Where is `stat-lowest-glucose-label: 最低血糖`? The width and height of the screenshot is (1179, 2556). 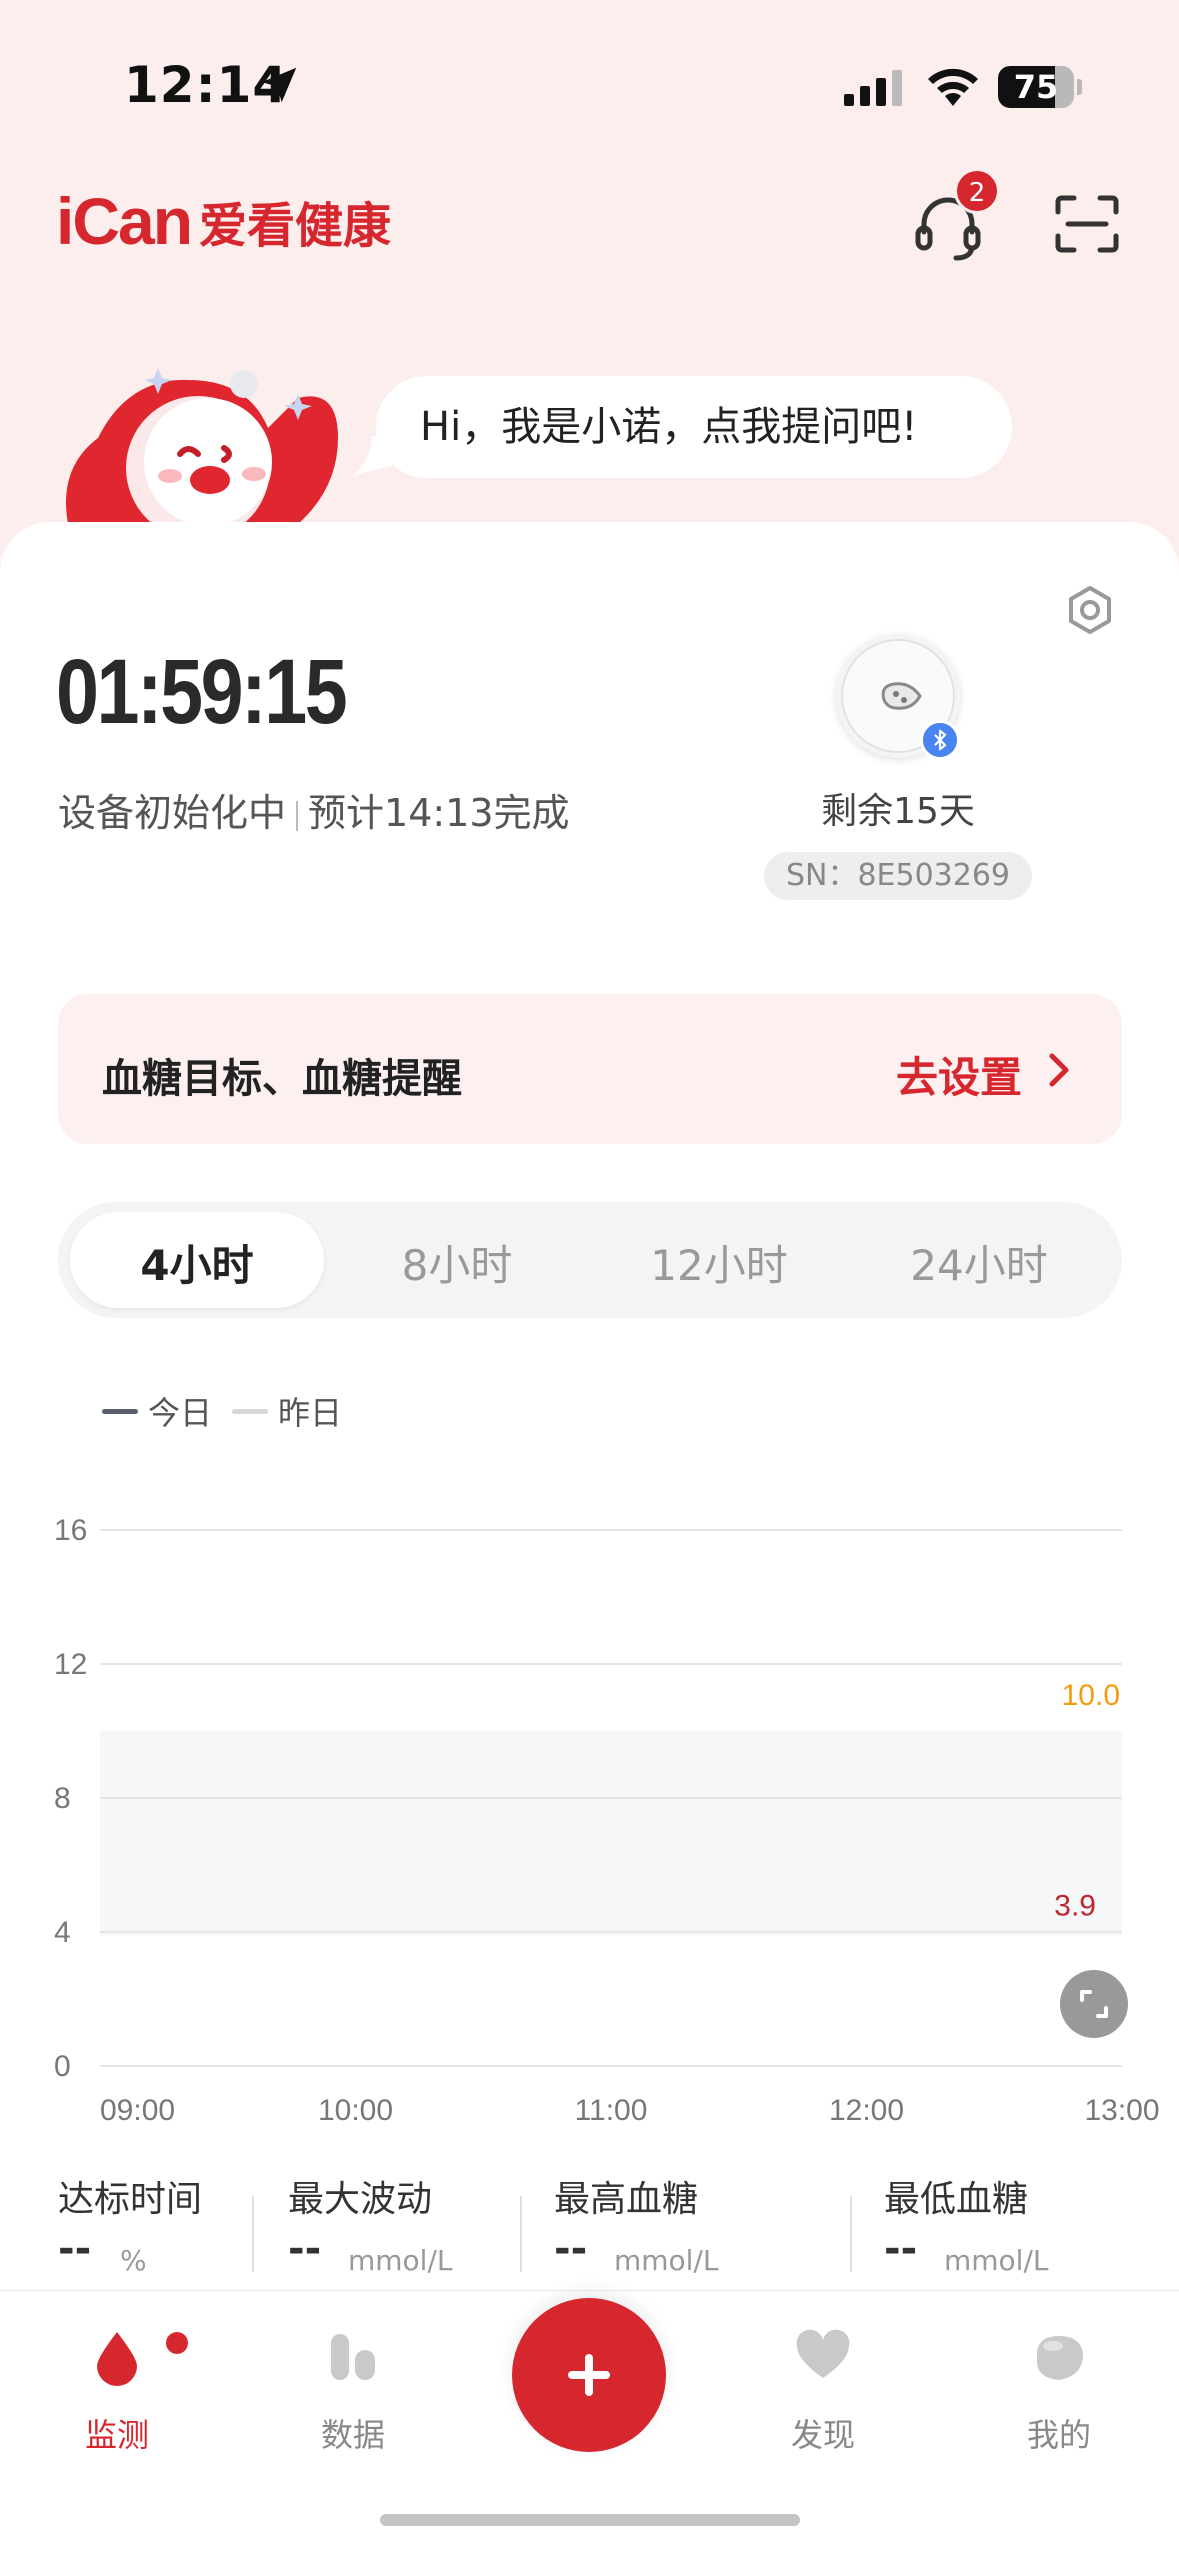 stat-lowest-glucose-label: 最低血糖 is located at coordinates (956, 2199).